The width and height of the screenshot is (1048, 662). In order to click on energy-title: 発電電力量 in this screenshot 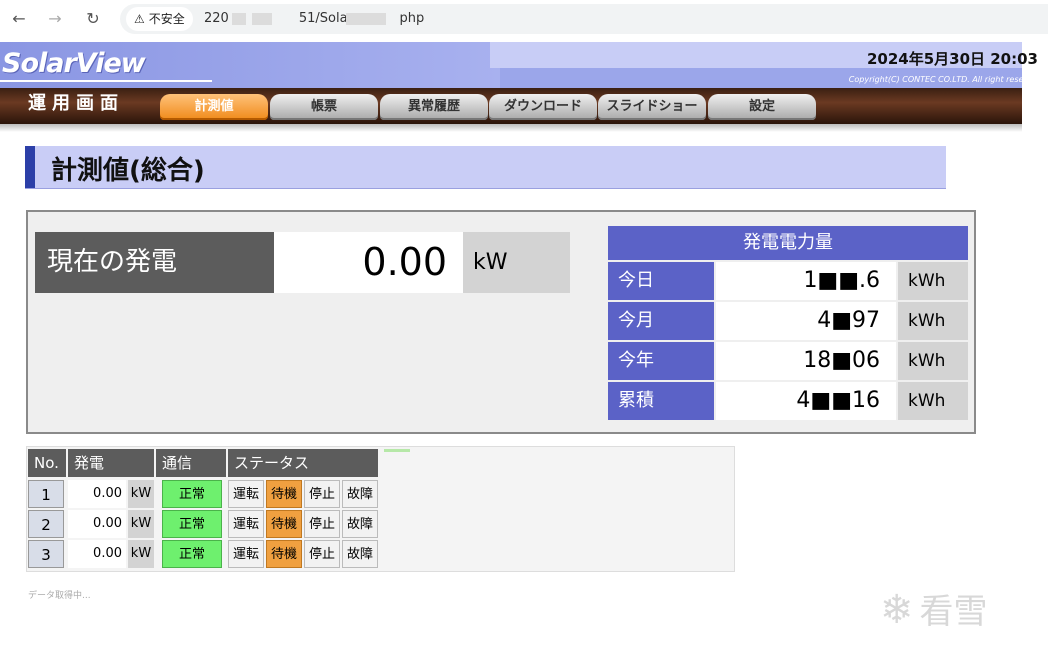, I will do `click(788, 243)`.